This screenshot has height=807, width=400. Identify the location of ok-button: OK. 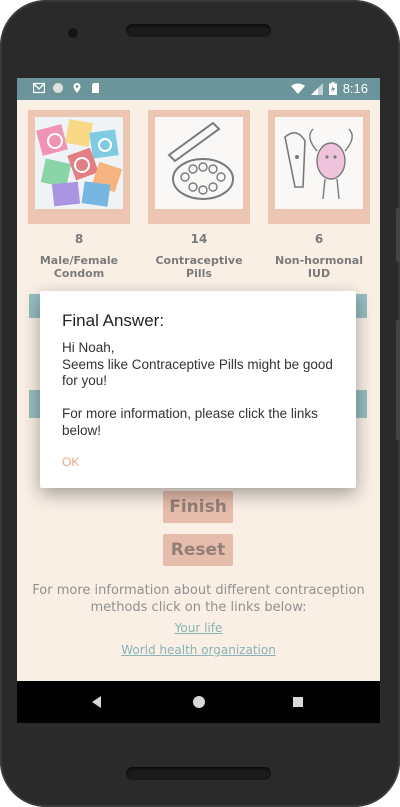
(70, 462).